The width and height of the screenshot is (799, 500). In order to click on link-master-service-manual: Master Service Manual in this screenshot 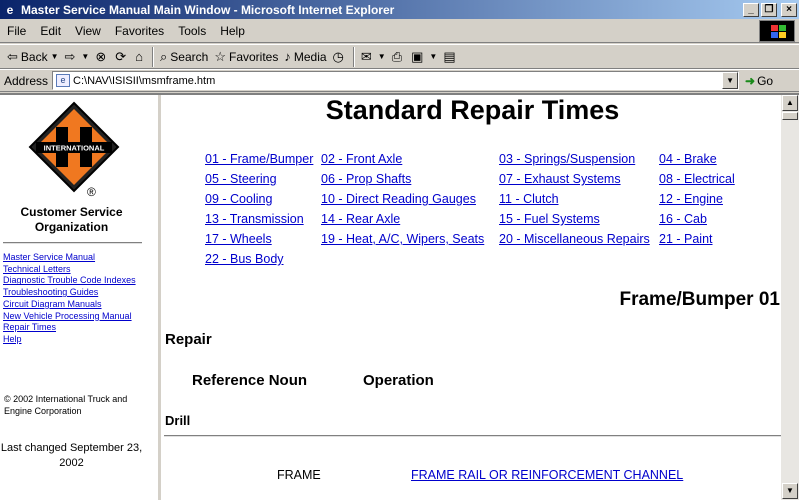, I will do `click(73, 258)`.